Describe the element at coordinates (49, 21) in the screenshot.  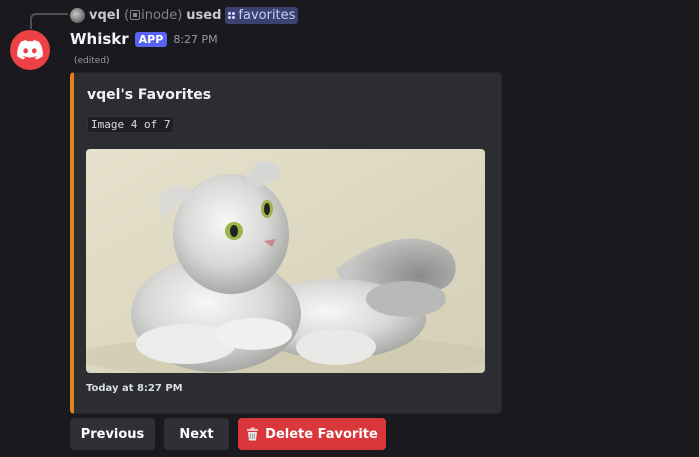
I see `reply-connector` at that location.